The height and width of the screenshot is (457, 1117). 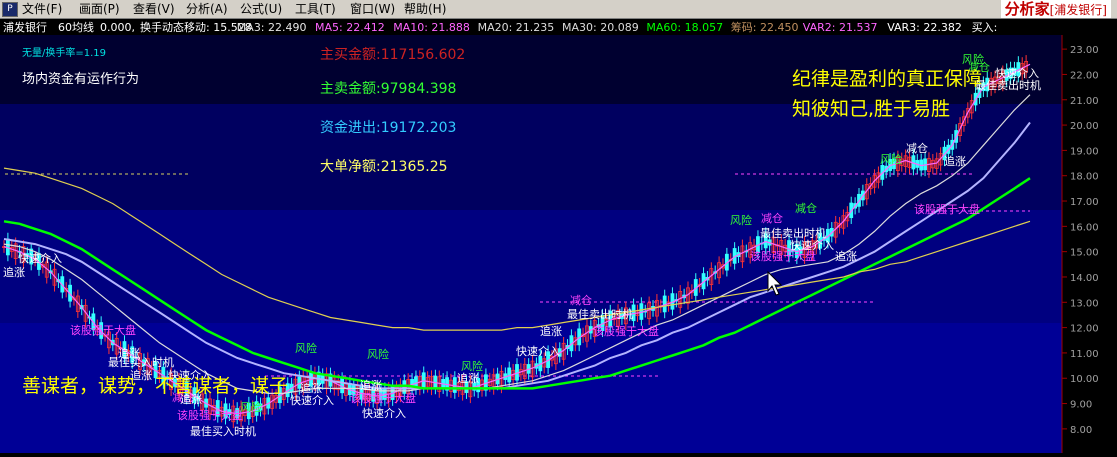 I want to click on indicator-value: MA60: 18.057, so click(x=684, y=27).